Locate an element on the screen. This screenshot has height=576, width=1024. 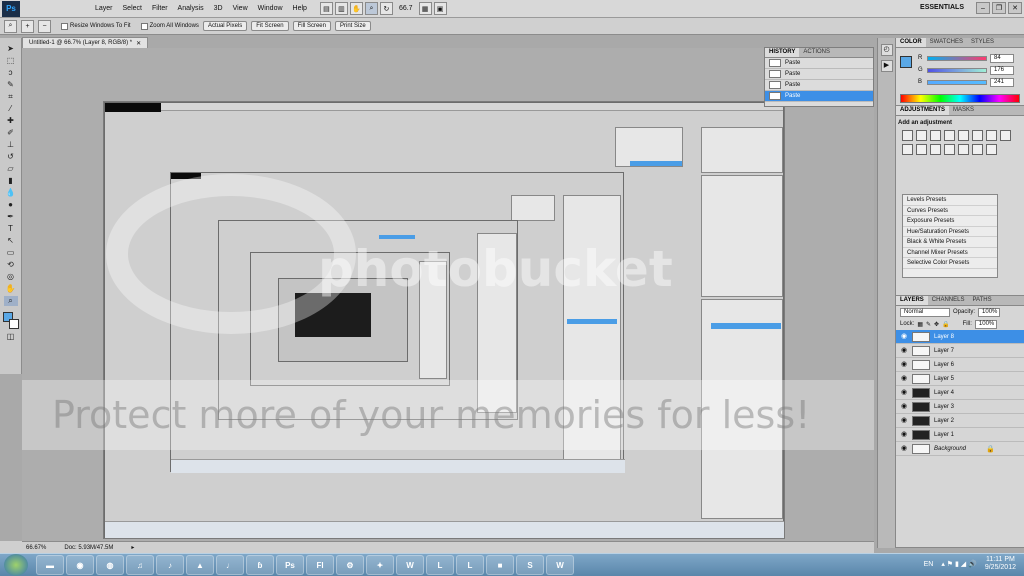
actual-pixels-button: Actual Pixels is located at coordinates (225, 26).